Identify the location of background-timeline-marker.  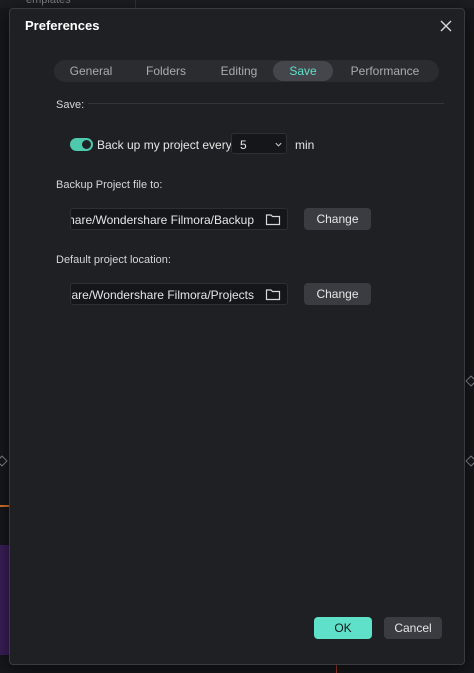
(4, 506).